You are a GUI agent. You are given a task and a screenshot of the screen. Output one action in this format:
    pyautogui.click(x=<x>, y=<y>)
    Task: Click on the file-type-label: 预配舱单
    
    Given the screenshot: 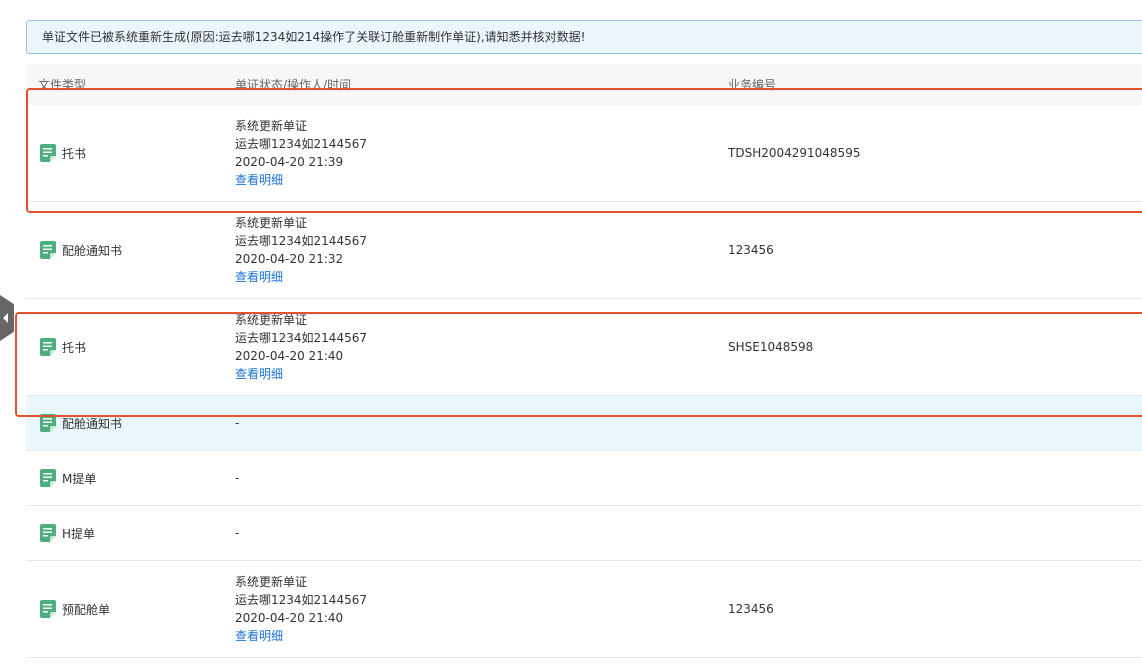 What is the action you would take?
    pyautogui.click(x=86, y=609)
    